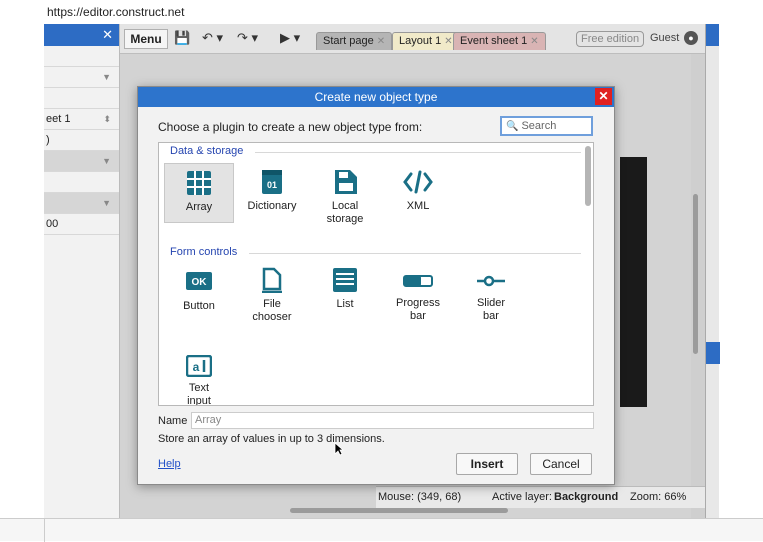 This screenshot has height=542, width=763. I want to click on insert-button: Insert, so click(487, 464).